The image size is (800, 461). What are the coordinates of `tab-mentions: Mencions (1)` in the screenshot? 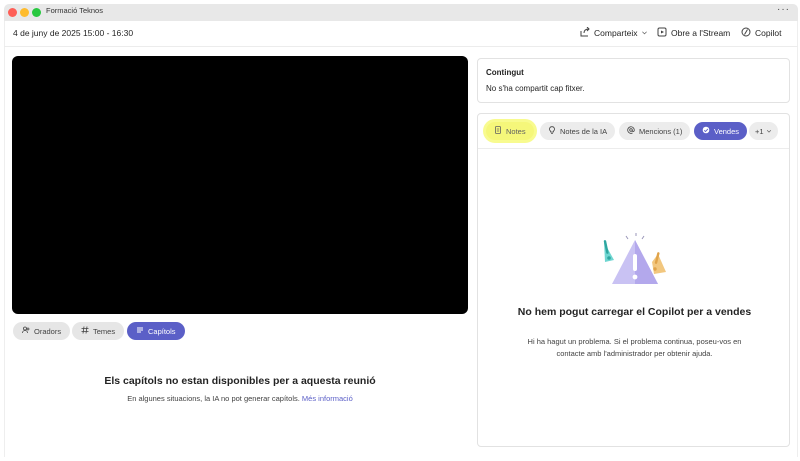 It's located at (655, 131).